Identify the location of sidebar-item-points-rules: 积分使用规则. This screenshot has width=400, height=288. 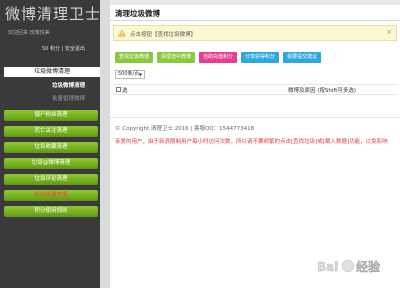
(51, 211).